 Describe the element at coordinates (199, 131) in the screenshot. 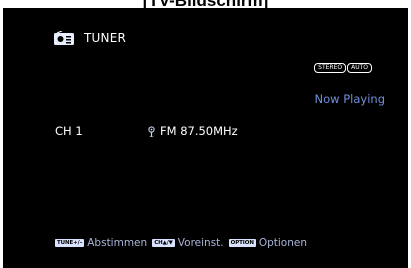

I see `frequency-value: FM 87.50MHz` at that location.